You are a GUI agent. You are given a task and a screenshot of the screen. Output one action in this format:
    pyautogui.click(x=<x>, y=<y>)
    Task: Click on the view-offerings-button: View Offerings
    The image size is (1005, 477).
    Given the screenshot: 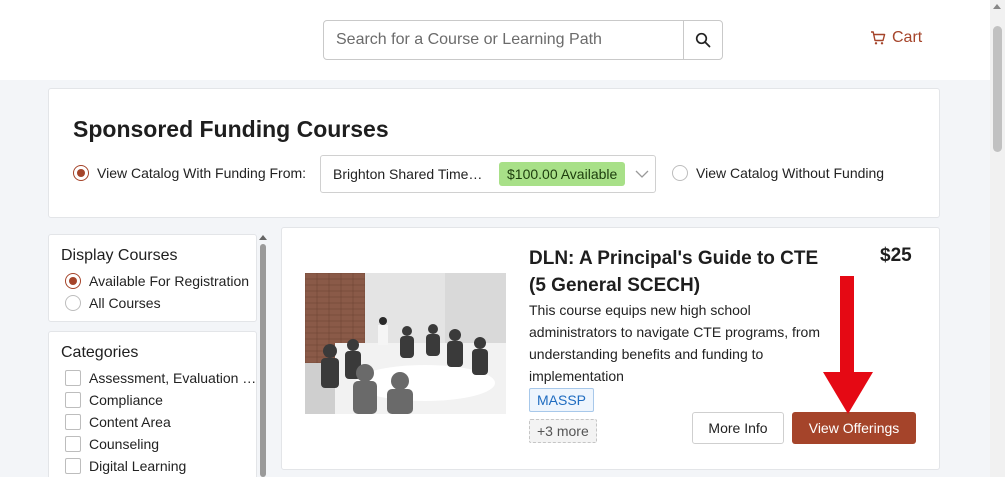 What is the action you would take?
    pyautogui.click(x=854, y=428)
    